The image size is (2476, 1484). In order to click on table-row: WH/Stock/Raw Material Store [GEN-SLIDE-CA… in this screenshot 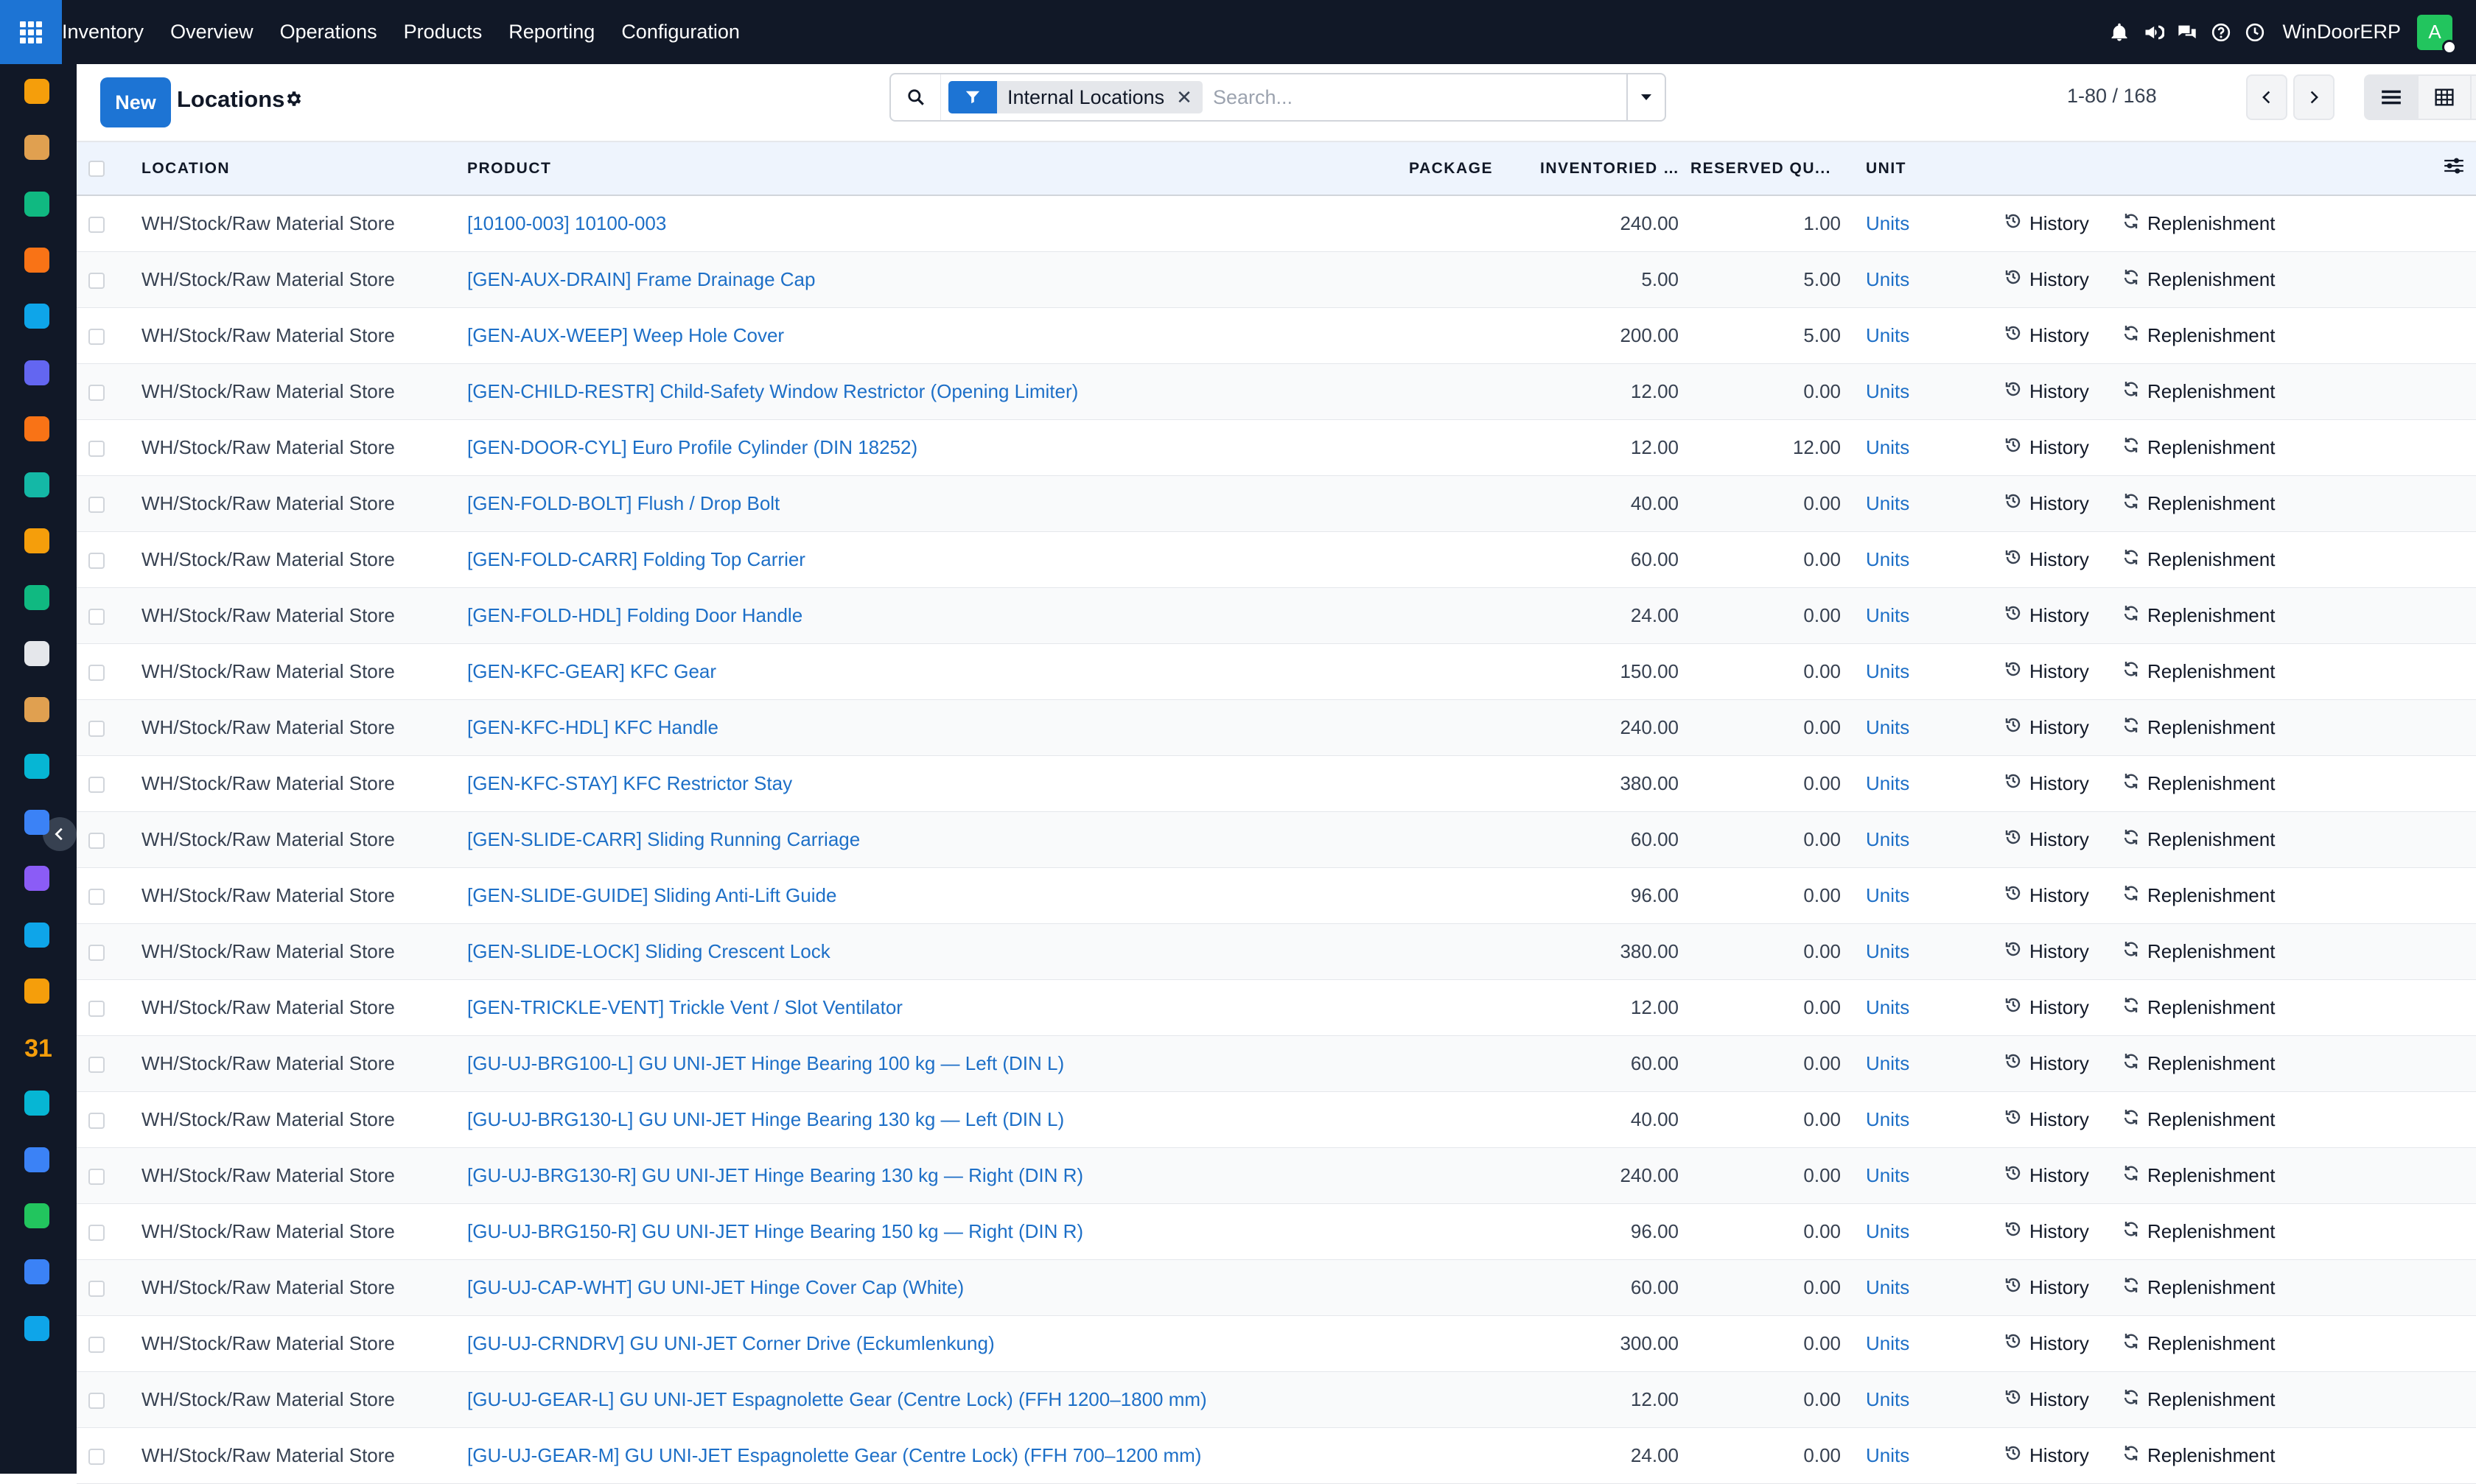, I will do `click(1276, 839)`.